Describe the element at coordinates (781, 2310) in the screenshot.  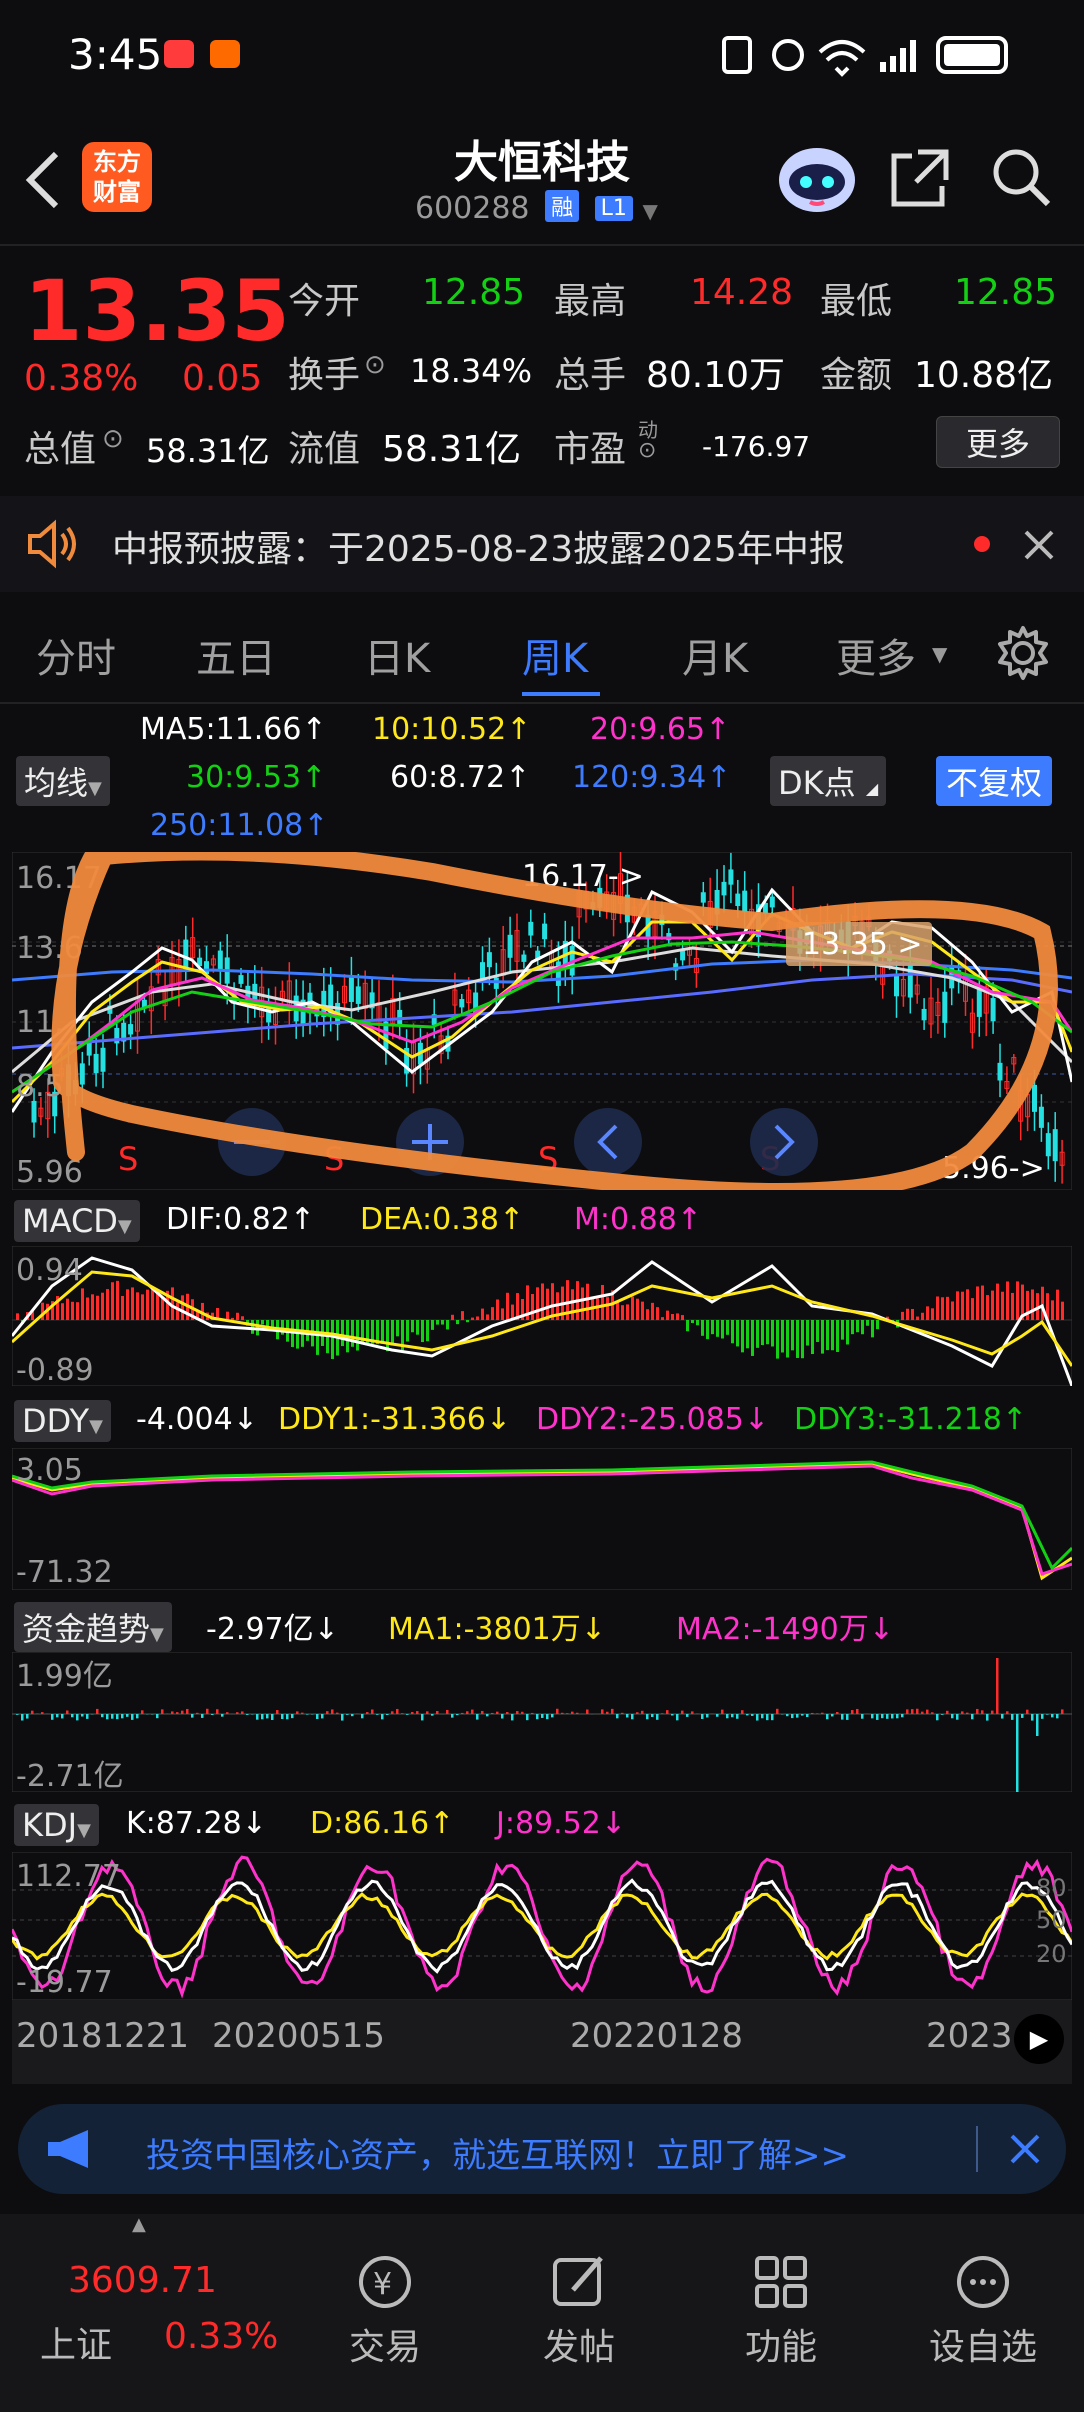
I see `nav-functions: 功能` at that location.